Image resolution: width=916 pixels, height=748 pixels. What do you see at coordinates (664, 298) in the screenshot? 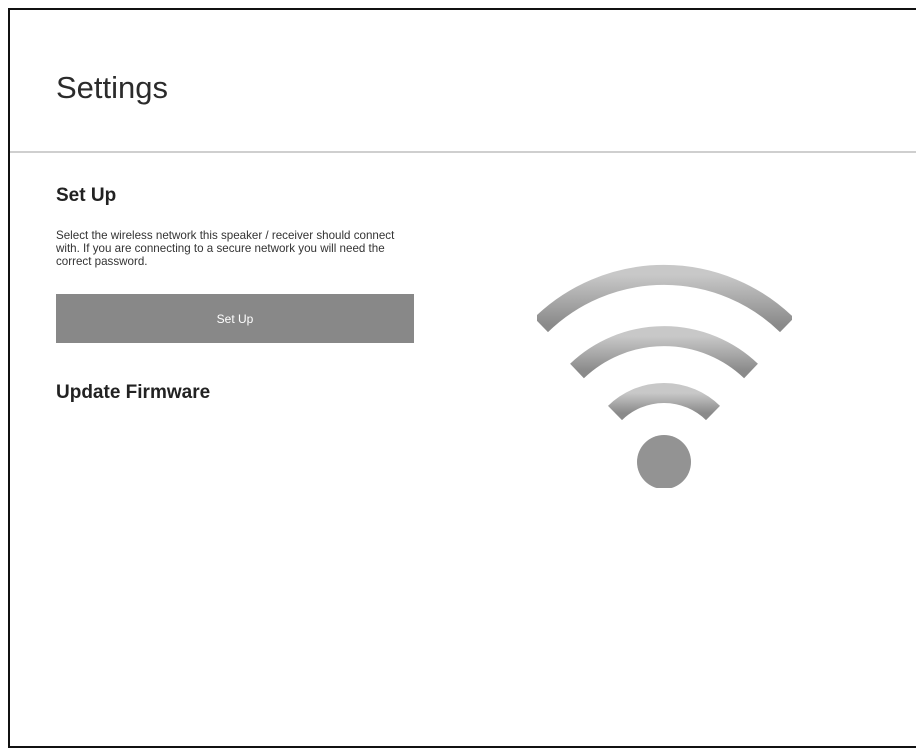
I see `wifi-arc-outer` at bounding box center [664, 298].